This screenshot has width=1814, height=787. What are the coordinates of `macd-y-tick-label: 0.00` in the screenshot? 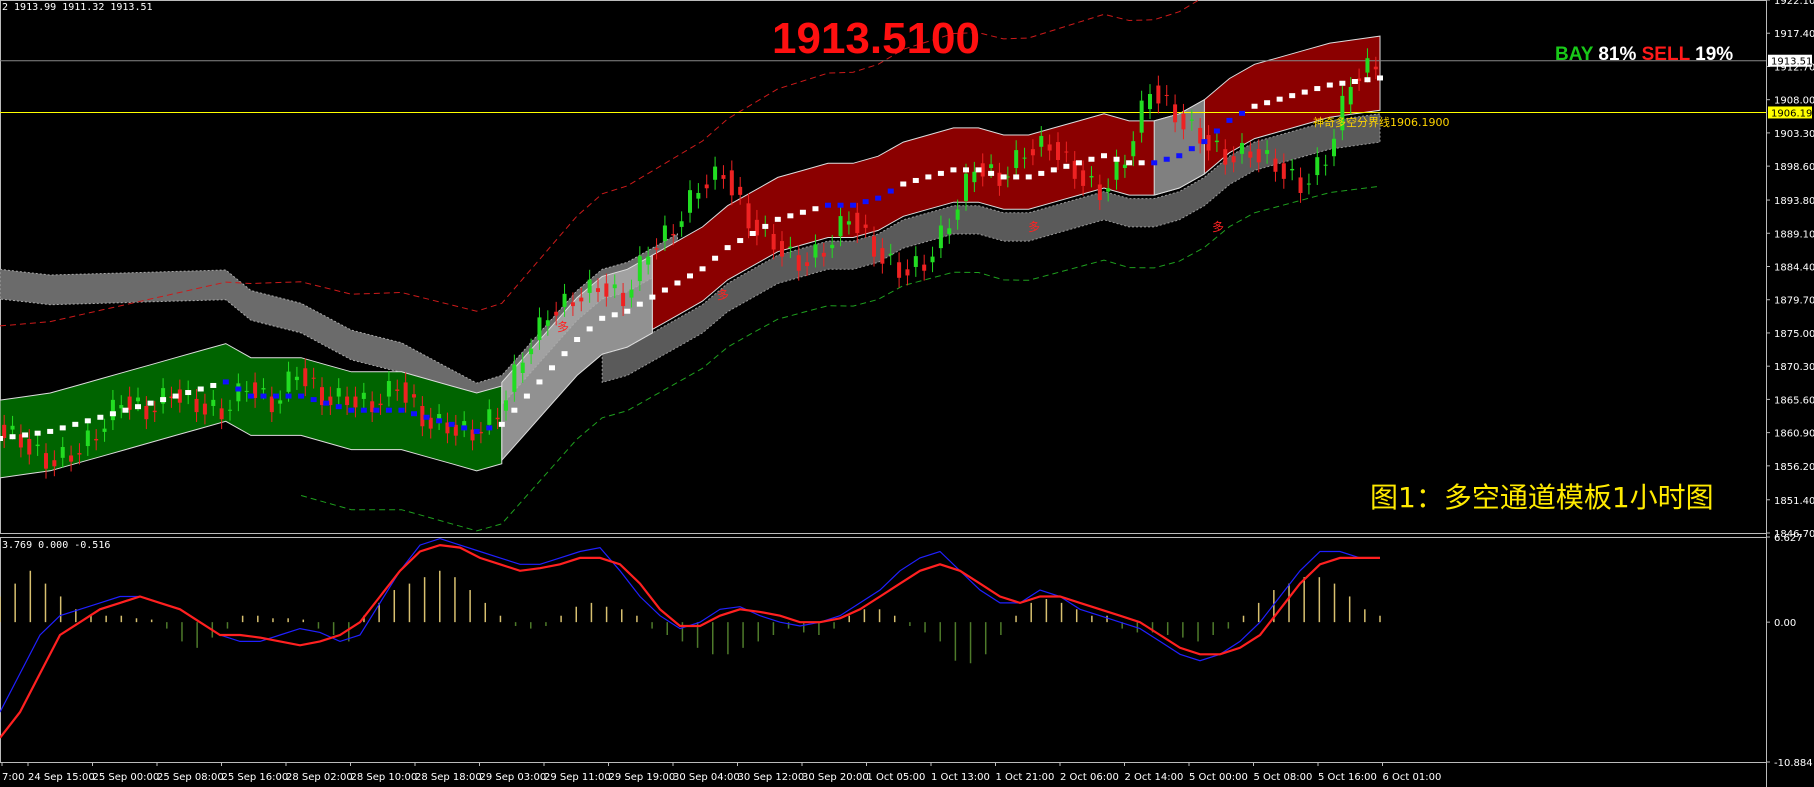 It's located at (1785, 623).